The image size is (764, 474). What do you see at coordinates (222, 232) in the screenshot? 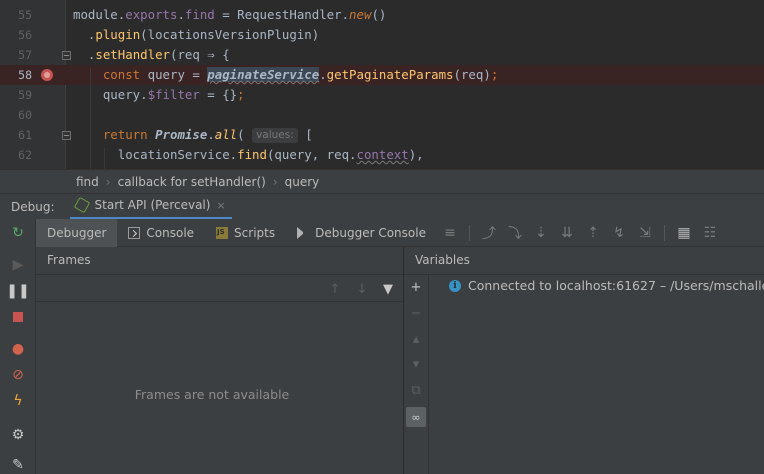
I see `scripts-icon` at bounding box center [222, 232].